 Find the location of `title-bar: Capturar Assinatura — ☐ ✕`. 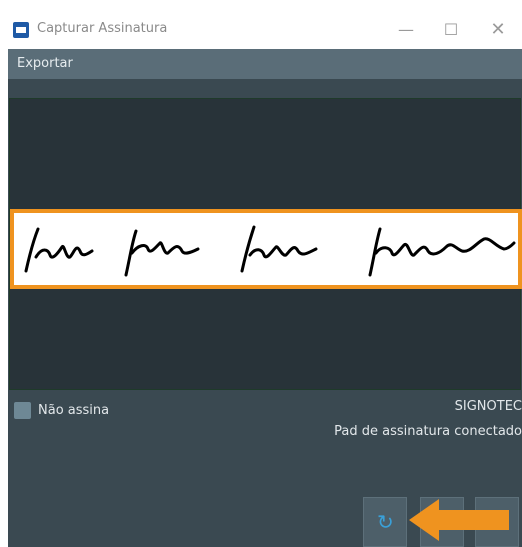

title-bar: Capturar Assinatura — ☐ ✕ is located at coordinates (261, 24).